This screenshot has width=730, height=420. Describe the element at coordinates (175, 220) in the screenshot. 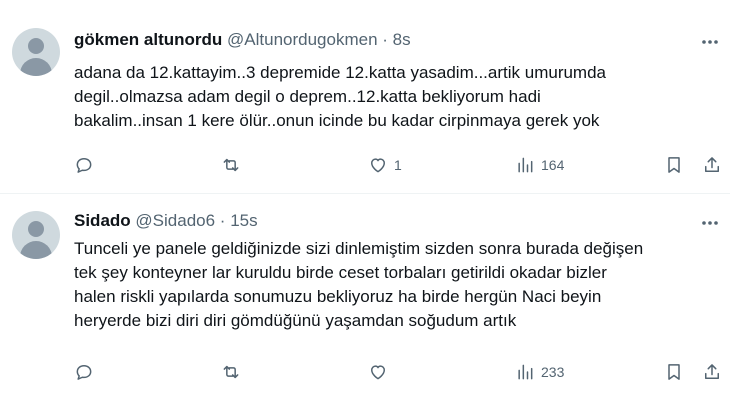

I see `author-handle: @Sidado6` at that location.